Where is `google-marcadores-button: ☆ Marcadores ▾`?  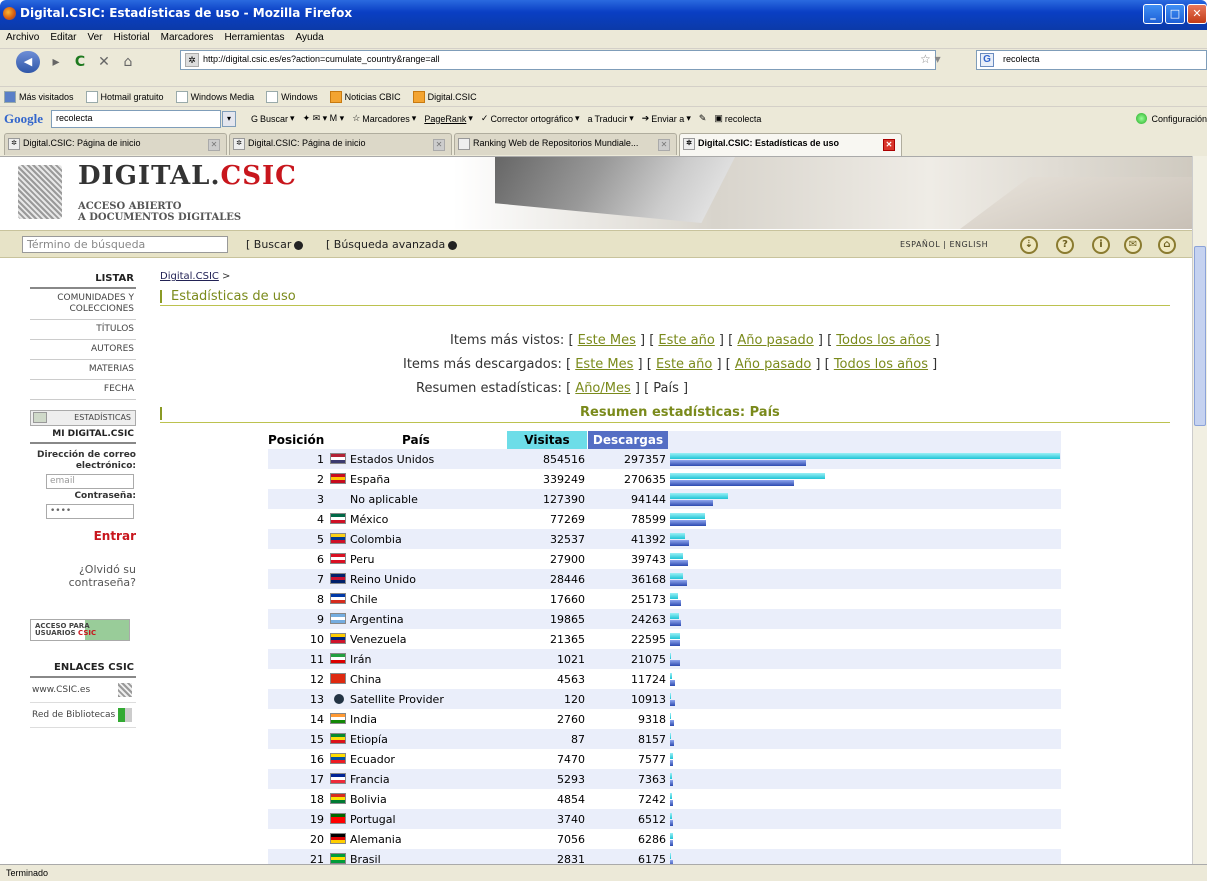
google-marcadores-button: ☆ Marcadores ▾ is located at coordinates (384, 118).